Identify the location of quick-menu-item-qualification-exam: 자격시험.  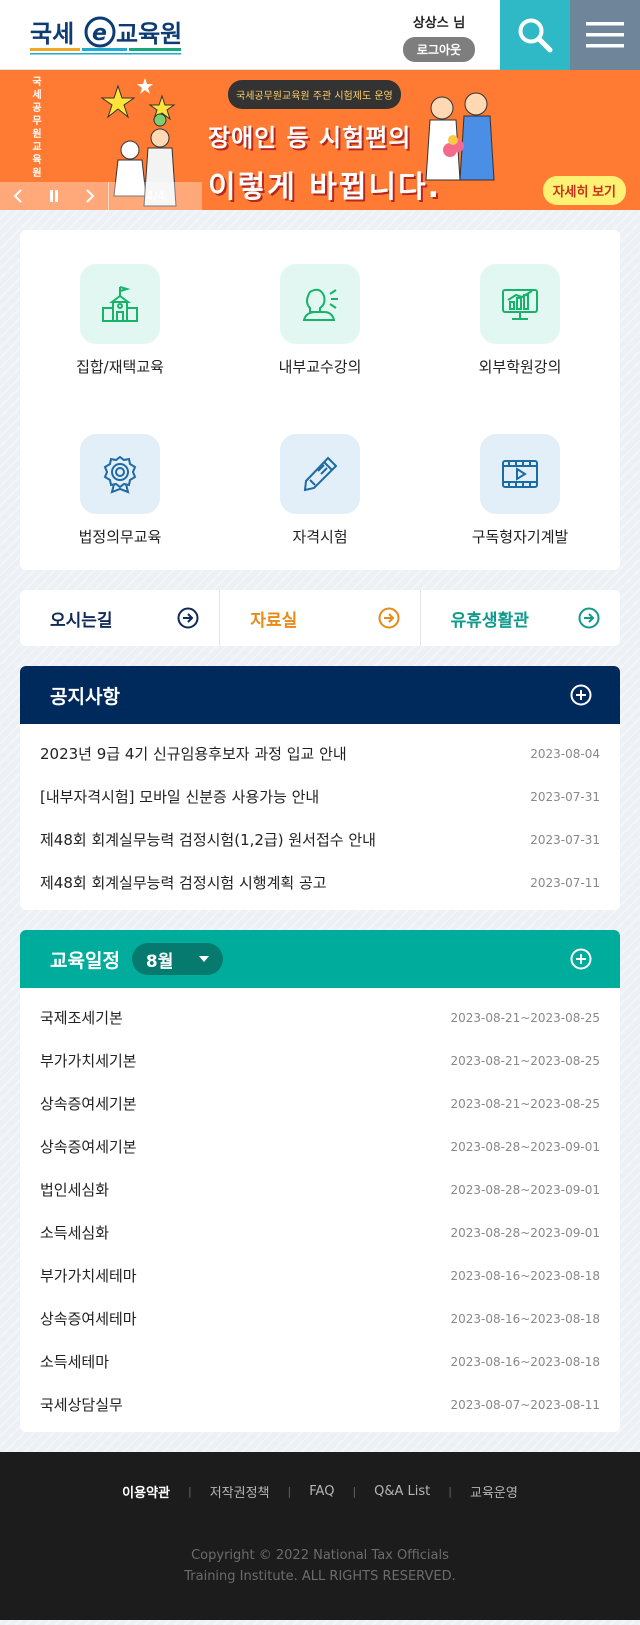
(320, 485).